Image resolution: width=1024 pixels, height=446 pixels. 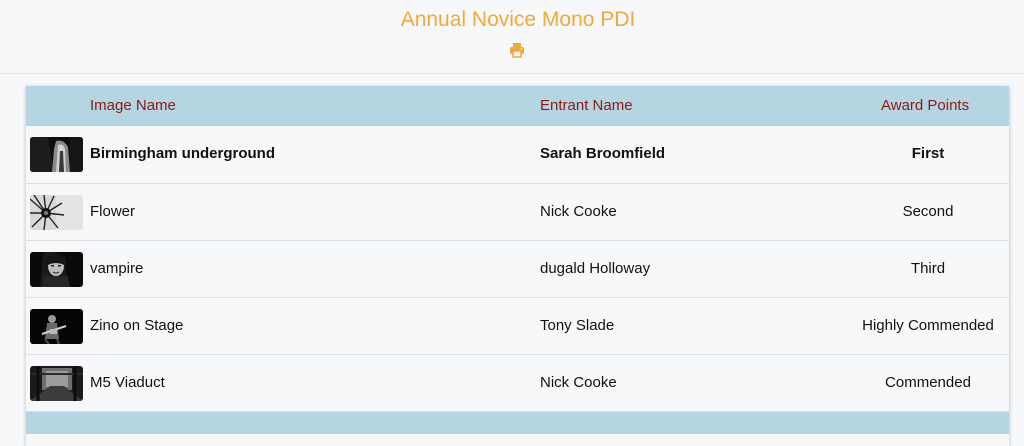 What do you see at coordinates (928, 382) in the screenshot?
I see `award-points: Commended` at bounding box center [928, 382].